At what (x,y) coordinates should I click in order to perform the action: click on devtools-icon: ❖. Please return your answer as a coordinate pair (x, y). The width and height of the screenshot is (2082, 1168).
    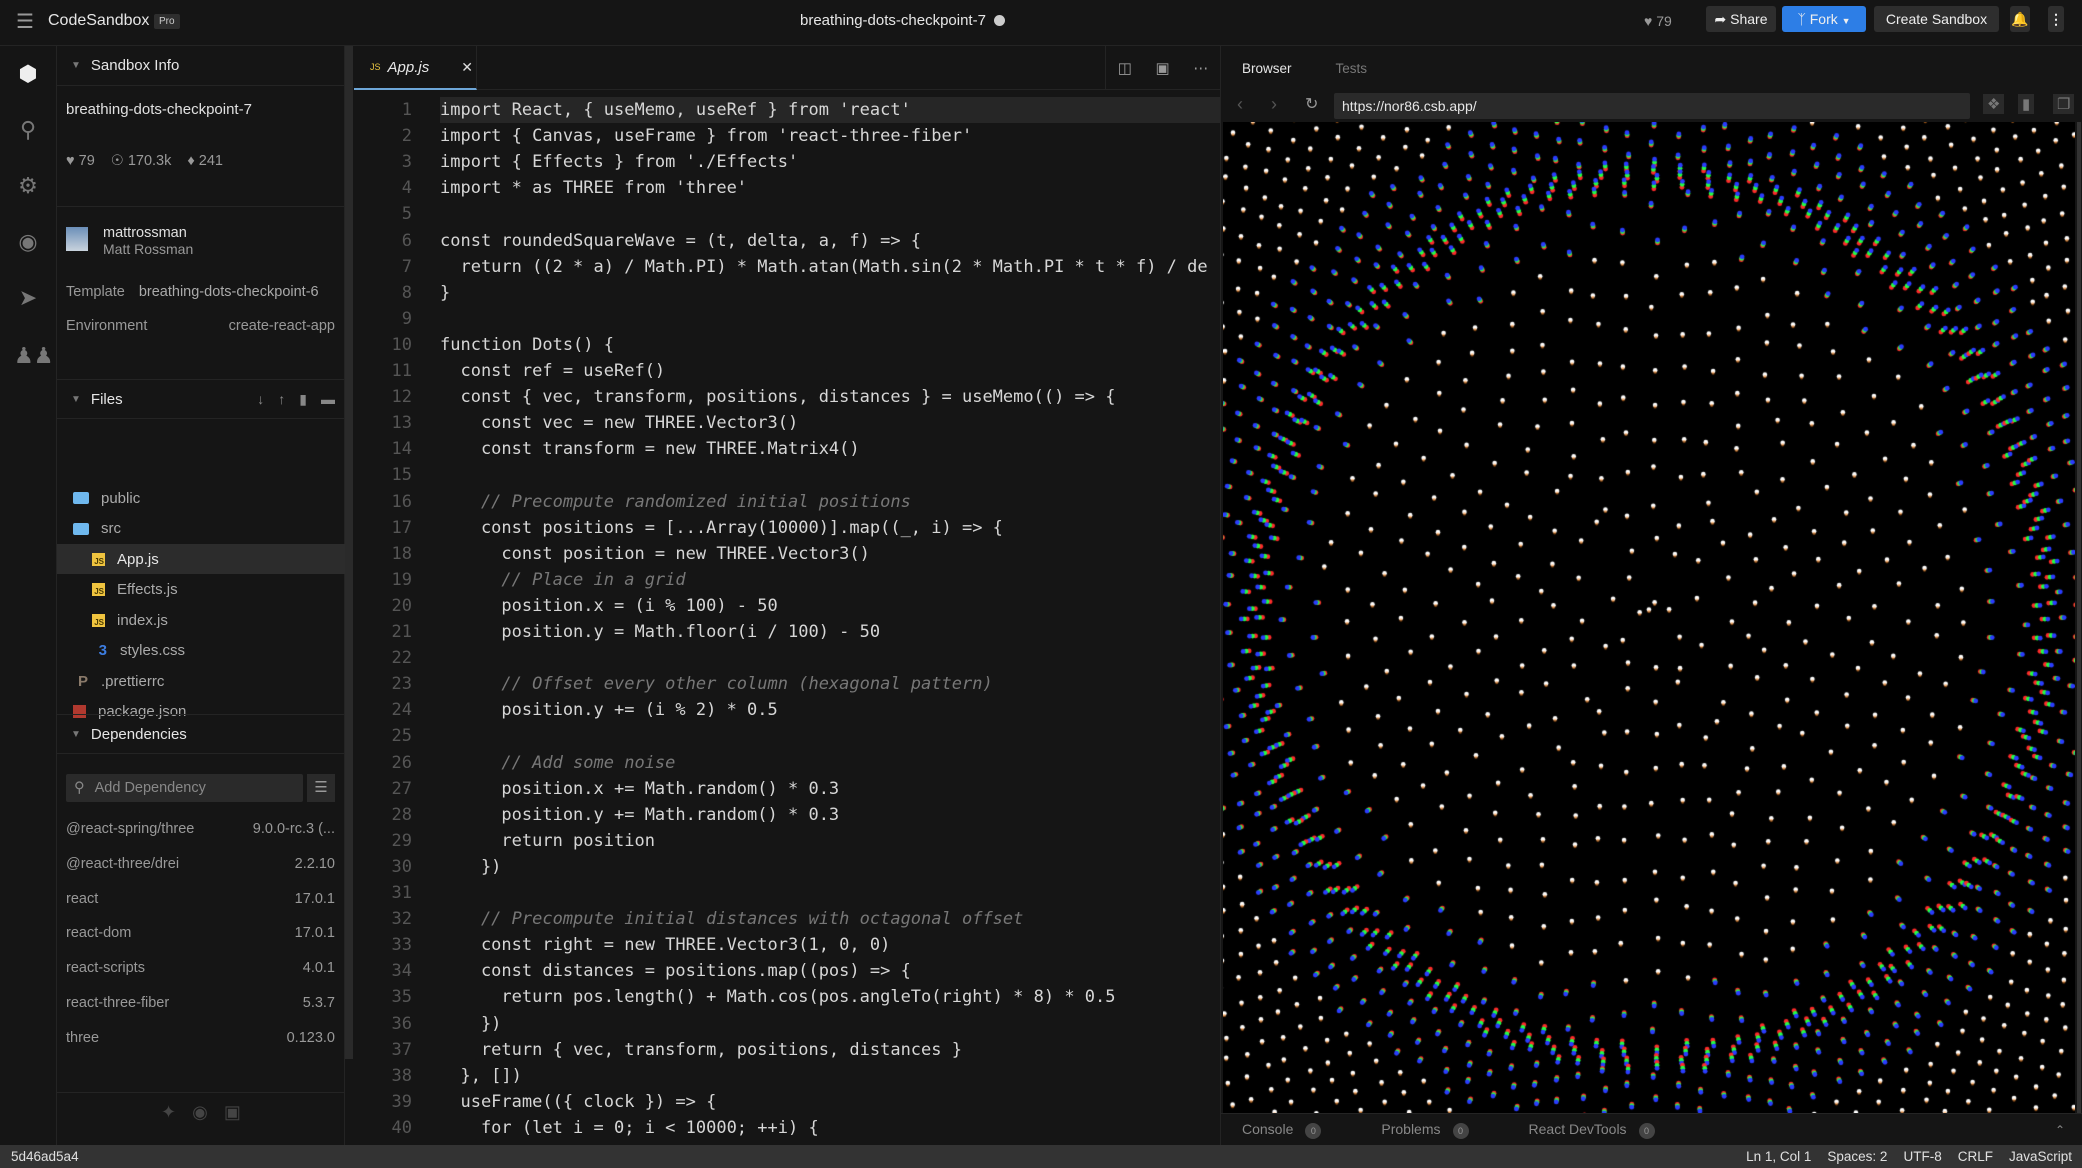
    Looking at the image, I should click on (1994, 104).